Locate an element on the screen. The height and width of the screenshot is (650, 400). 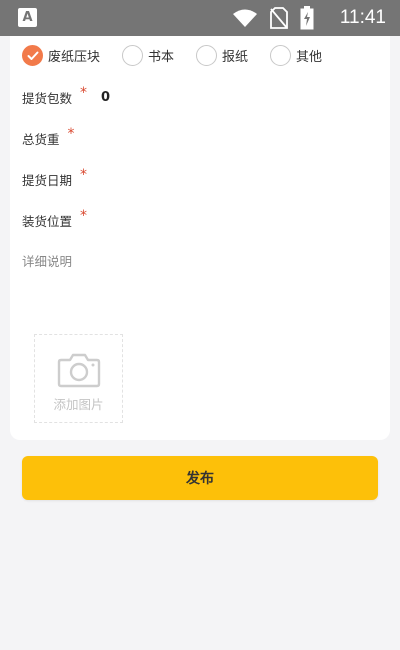
total-weight-field: 总货重 * is located at coordinates (205, 138).